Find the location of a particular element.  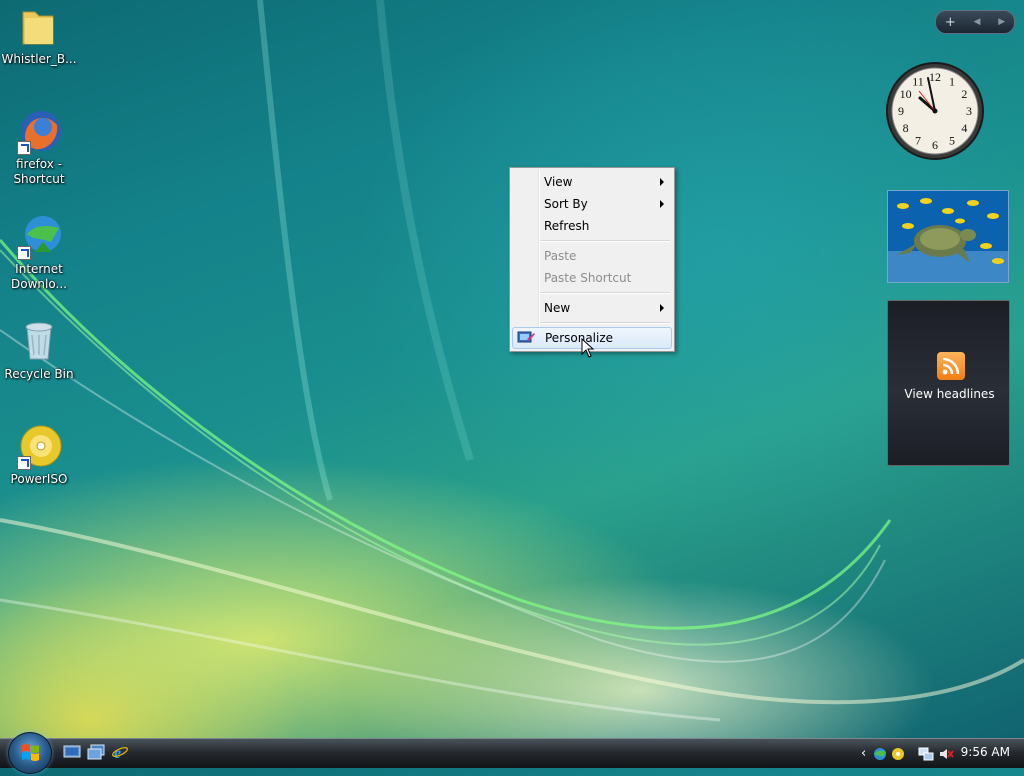

menu-item-view: View is located at coordinates (592, 182).